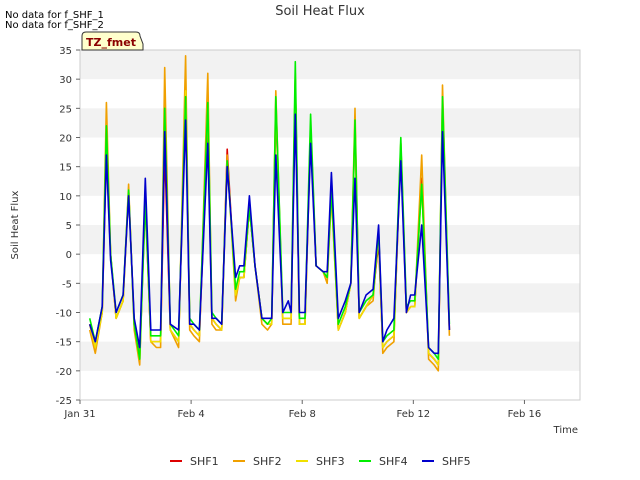 This screenshot has width=640, height=480. Describe the element at coordinates (267, 461) in the screenshot. I see `legend-label-shf2: SHF2` at that location.